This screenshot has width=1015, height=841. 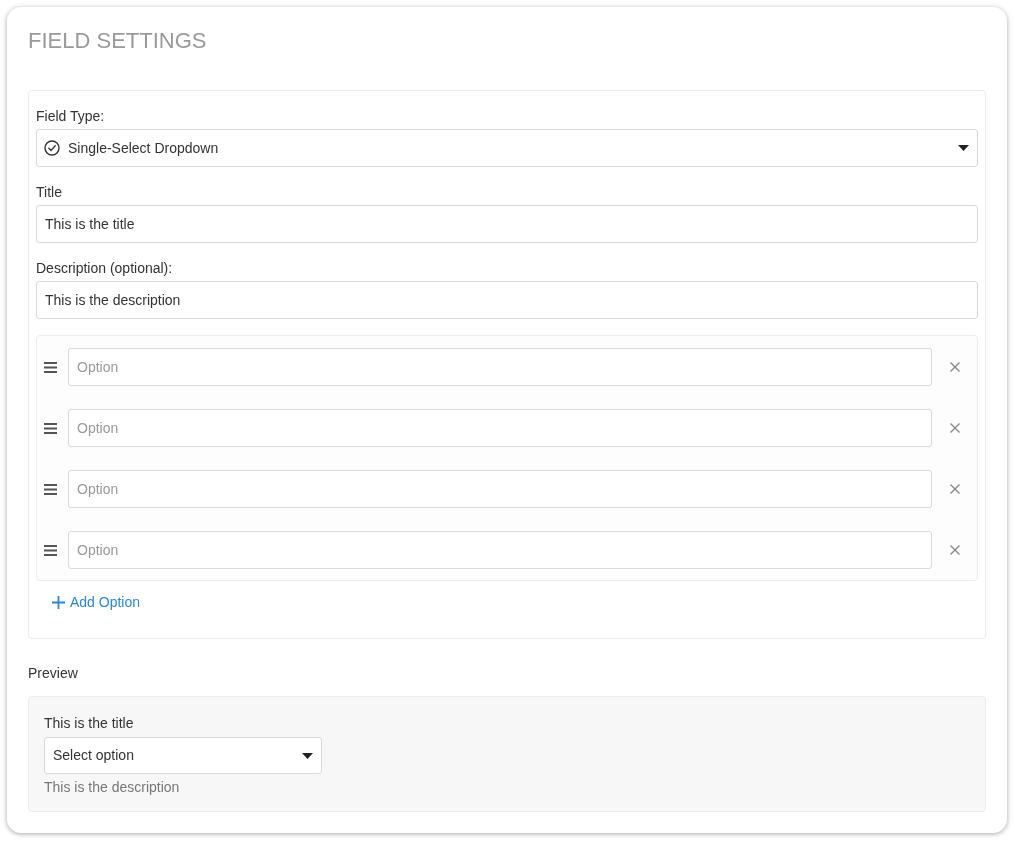 What do you see at coordinates (105, 268) in the screenshot?
I see `field-label: Description (optional):` at bounding box center [105, 268].